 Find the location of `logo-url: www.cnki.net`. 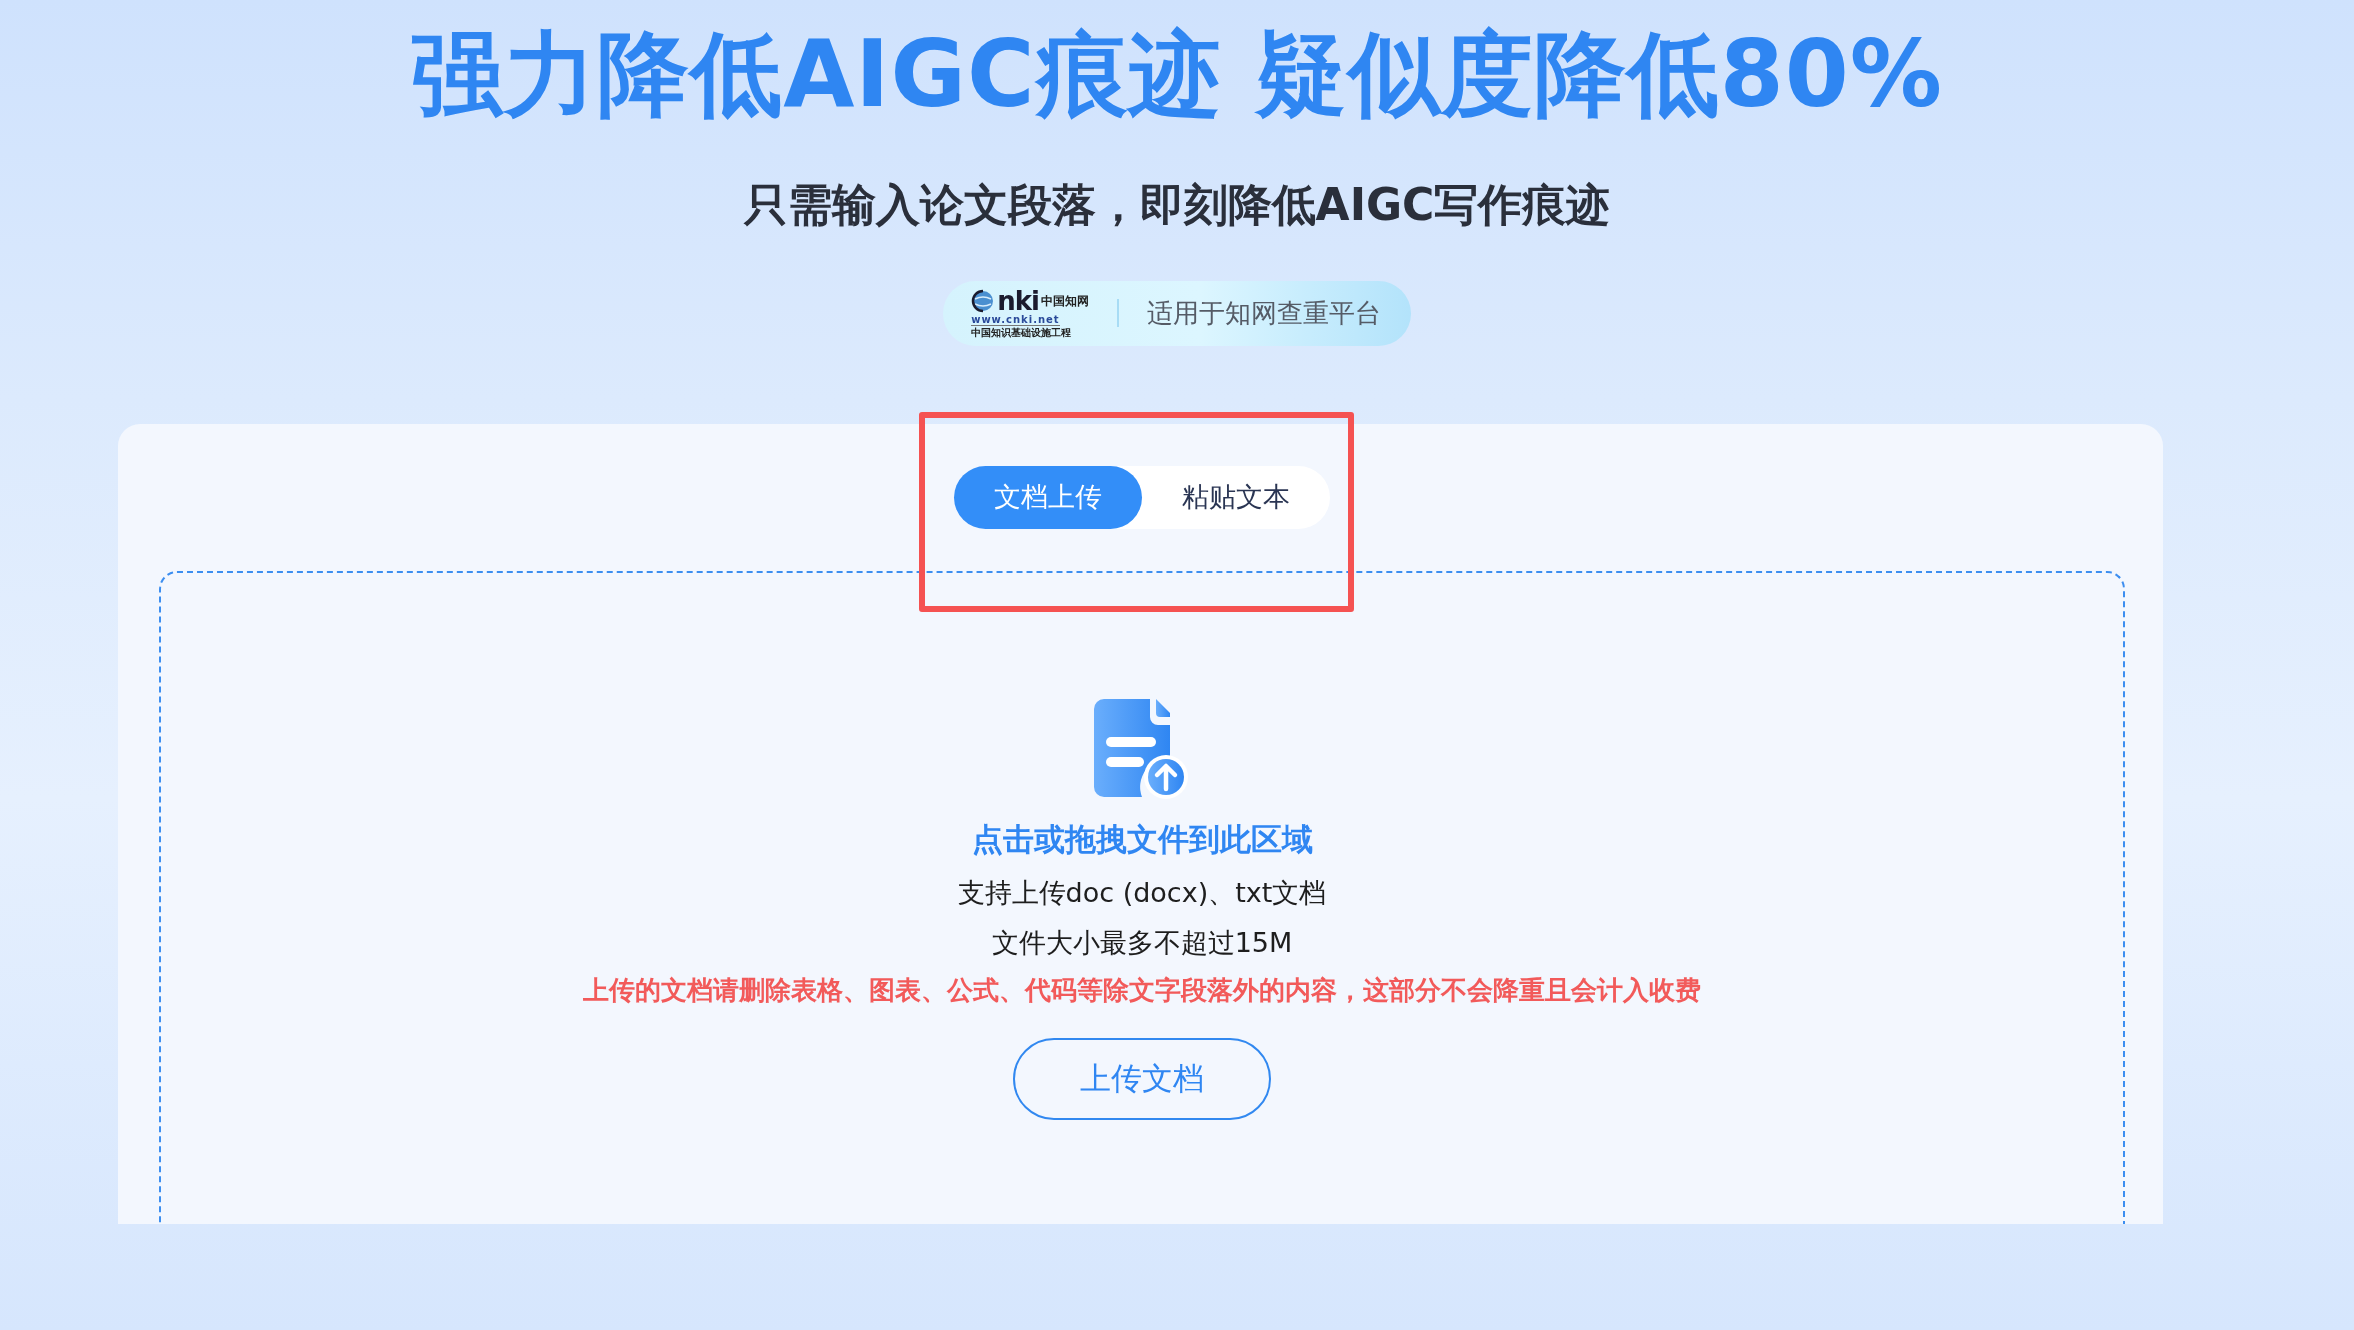

logo-url: www.cnki.net is located at coordinates (1015, 321).